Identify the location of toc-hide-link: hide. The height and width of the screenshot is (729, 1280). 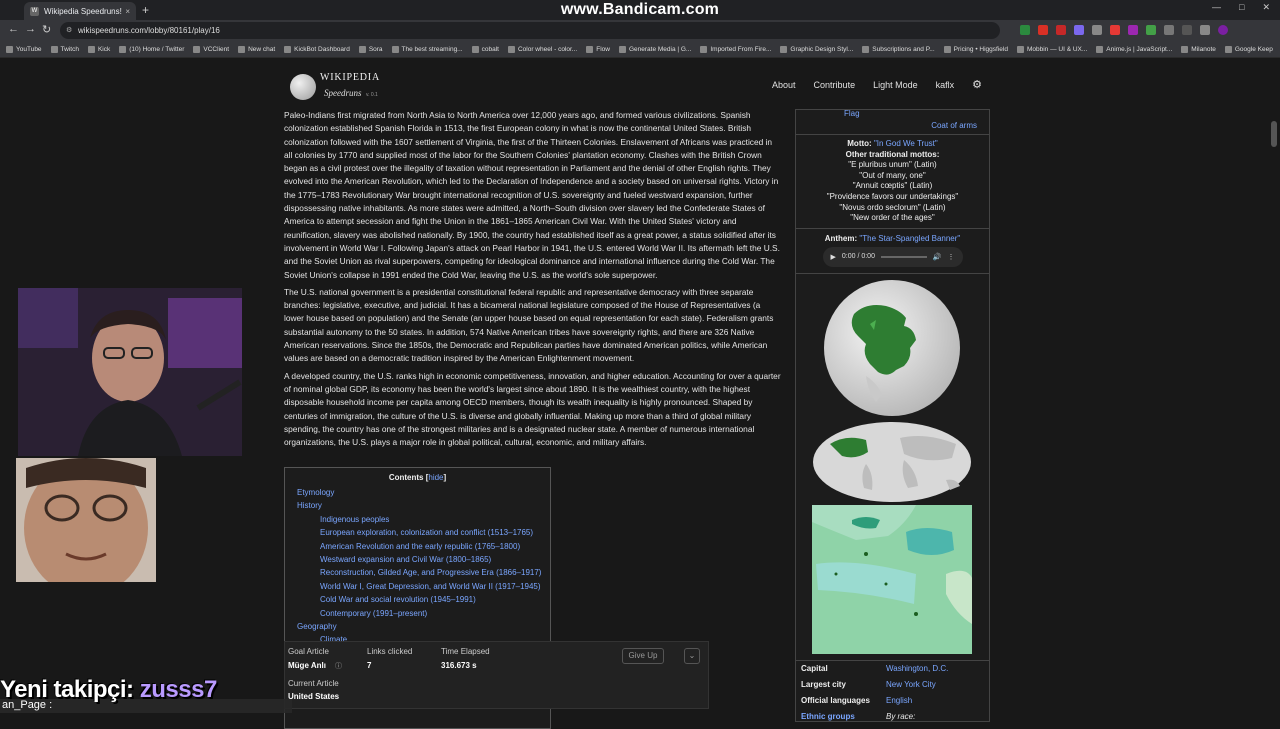
(435, 477).